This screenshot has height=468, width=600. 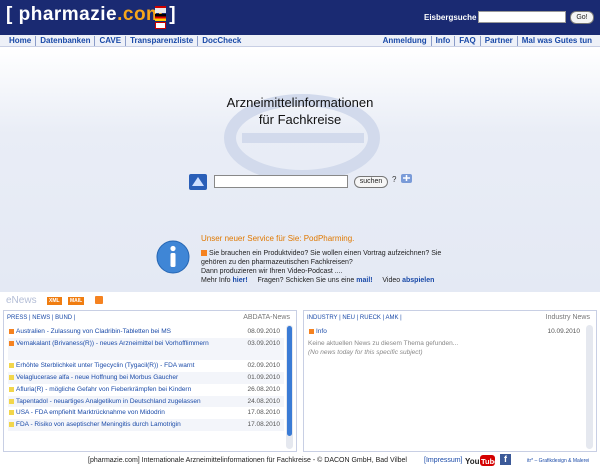 I want to click on nav-mal-was-gutes-tun: Mal was Gutes tun, so click(x=557, y=41).